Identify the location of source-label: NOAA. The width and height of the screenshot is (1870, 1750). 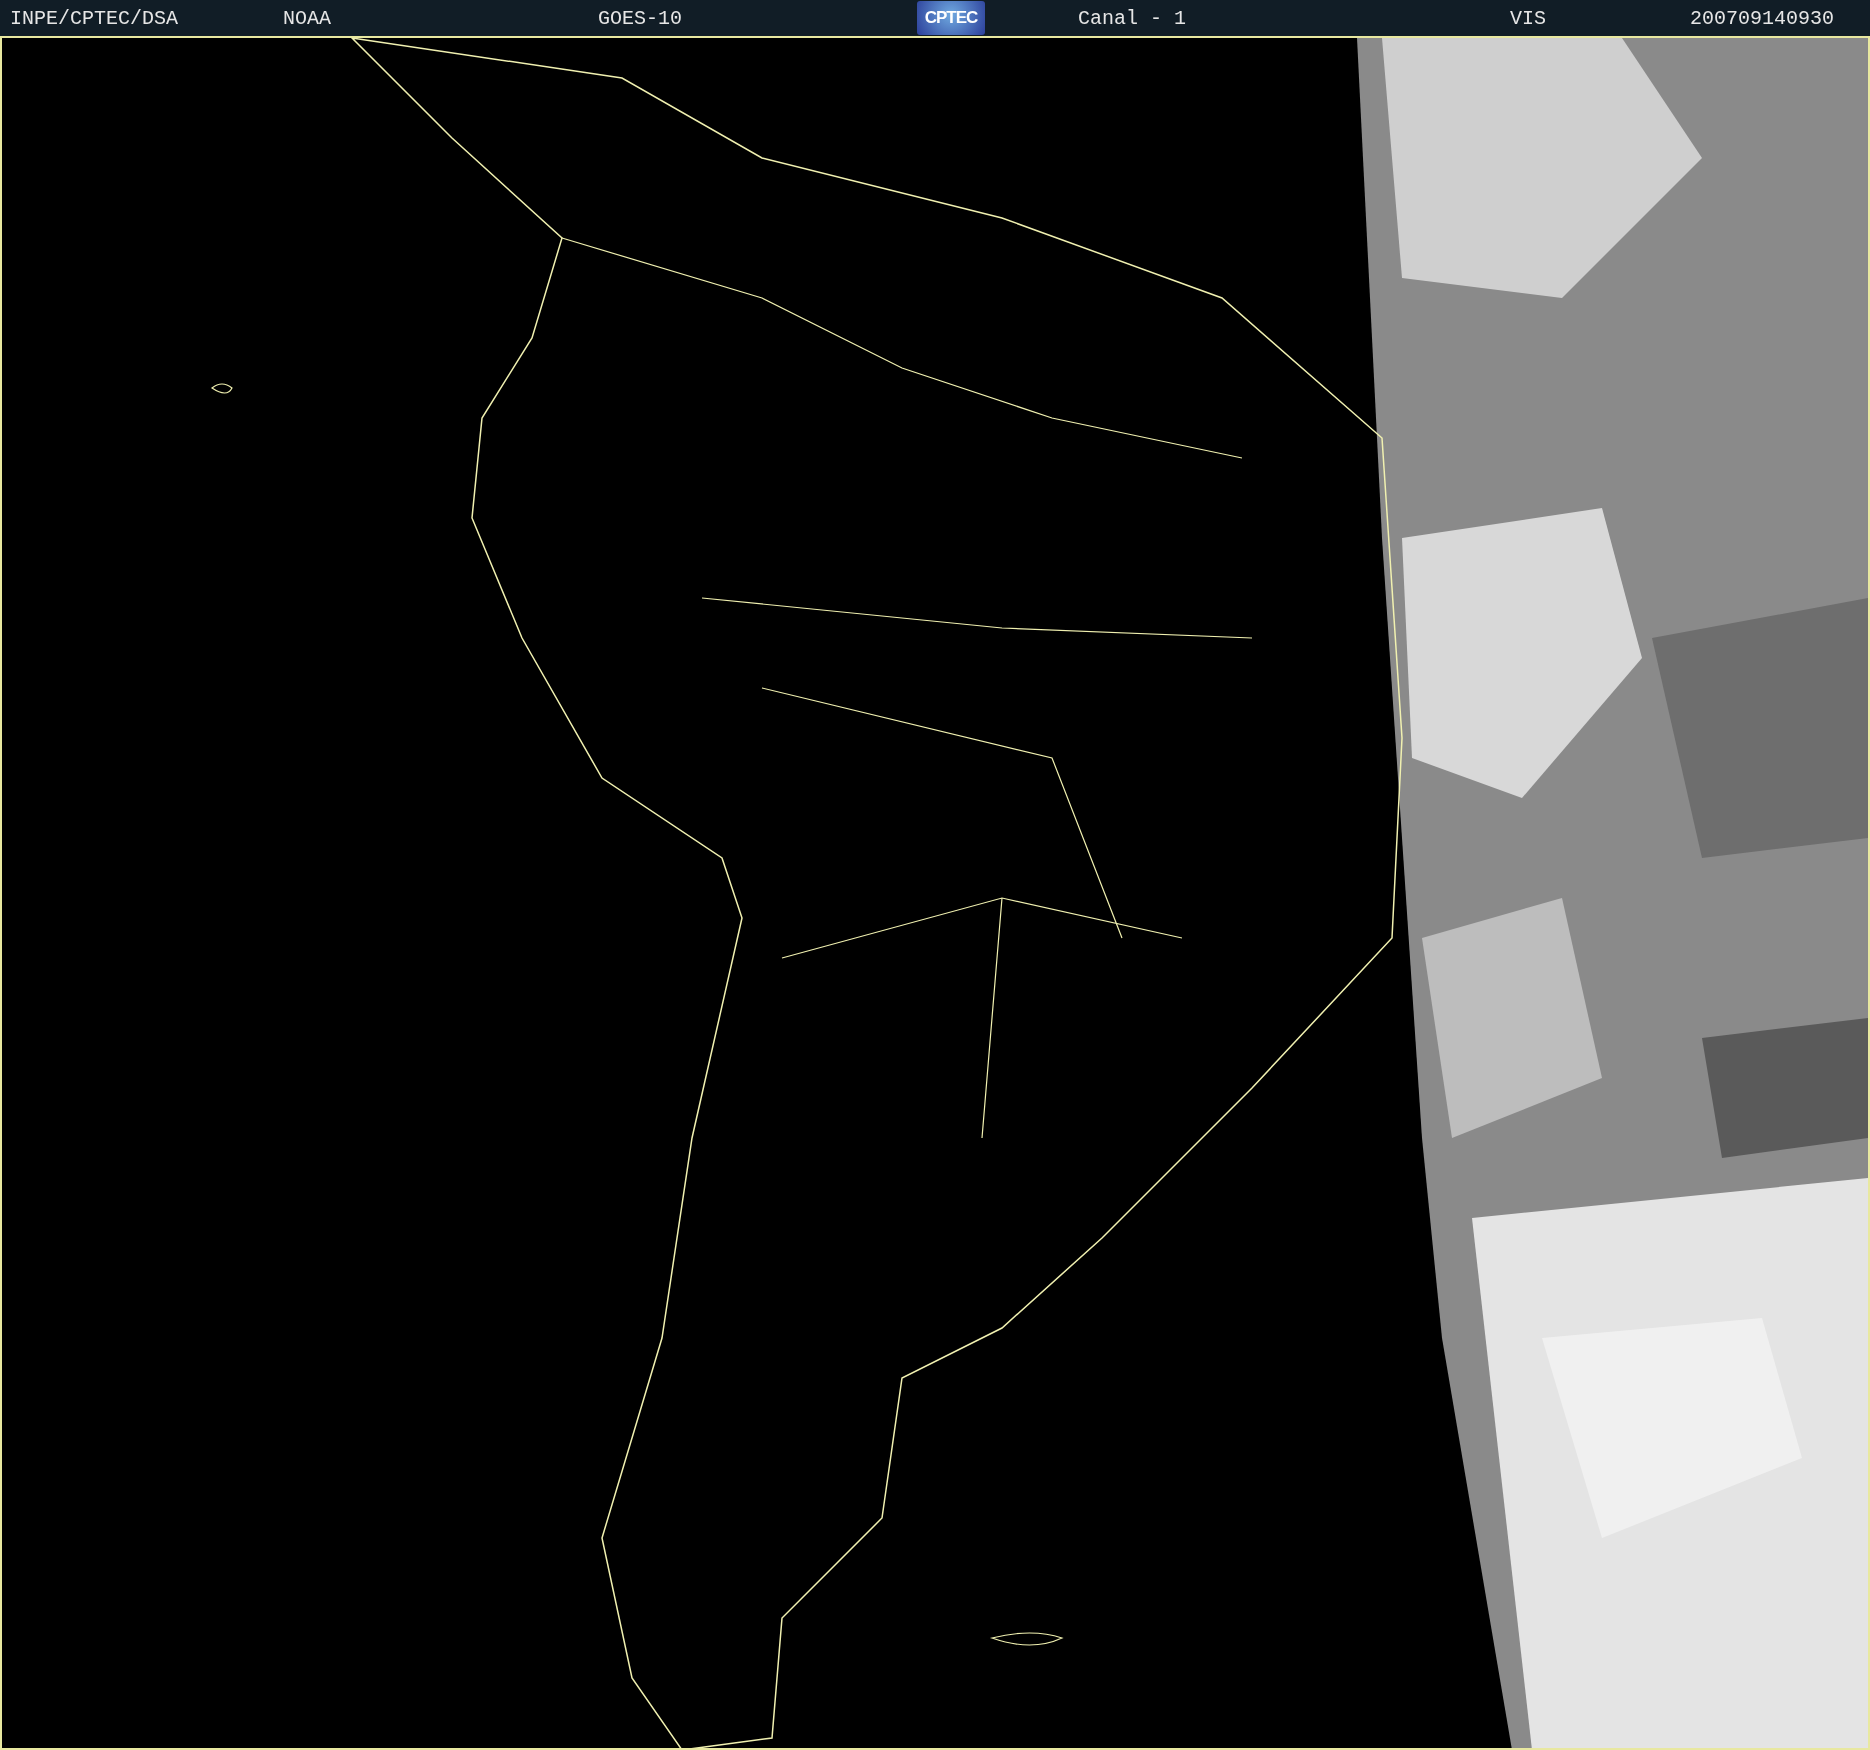
(307, 18).